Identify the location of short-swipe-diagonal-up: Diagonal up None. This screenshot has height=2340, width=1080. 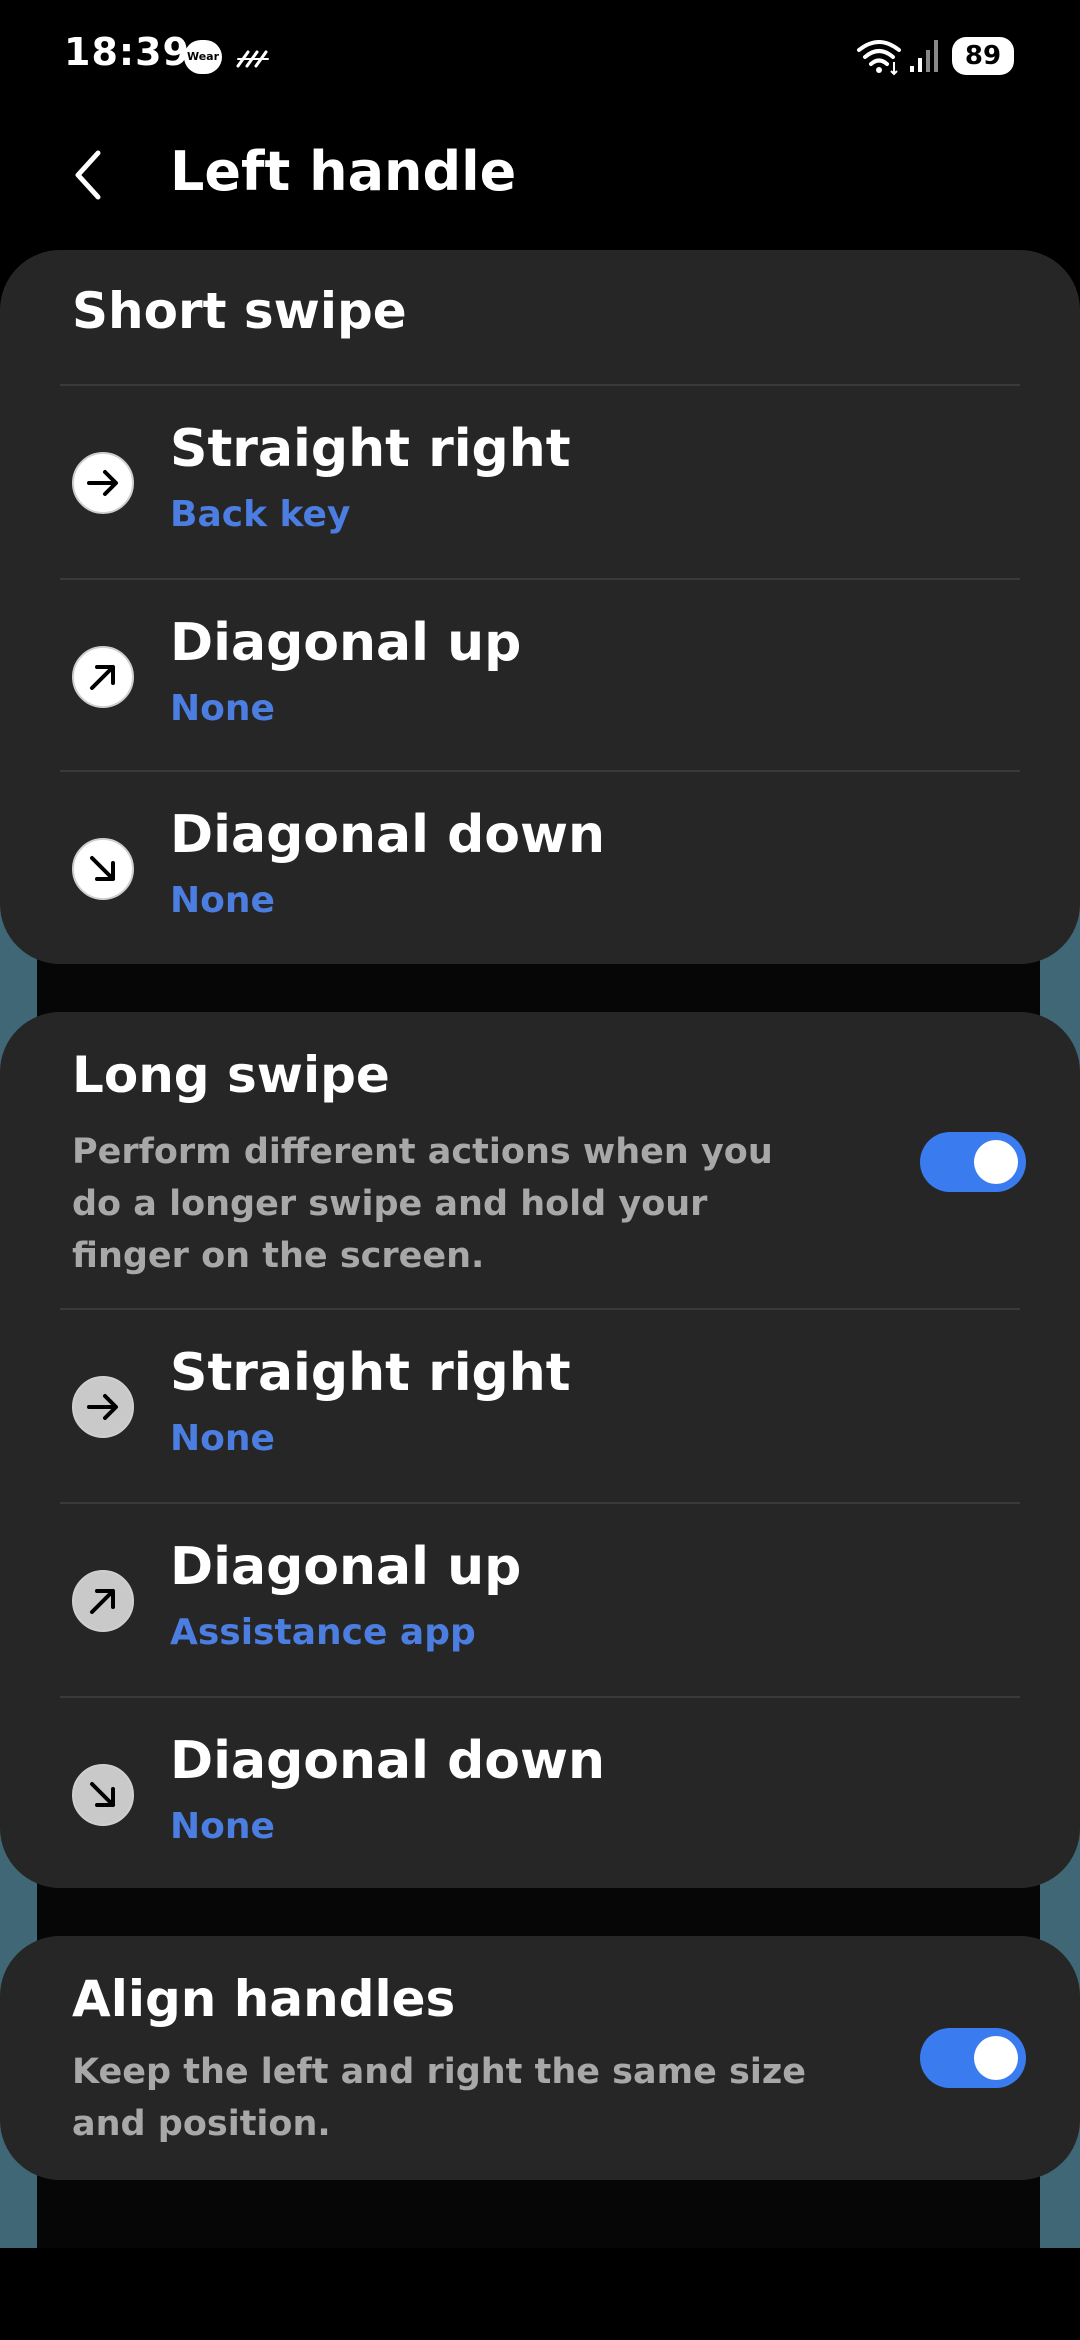
(540, 676).